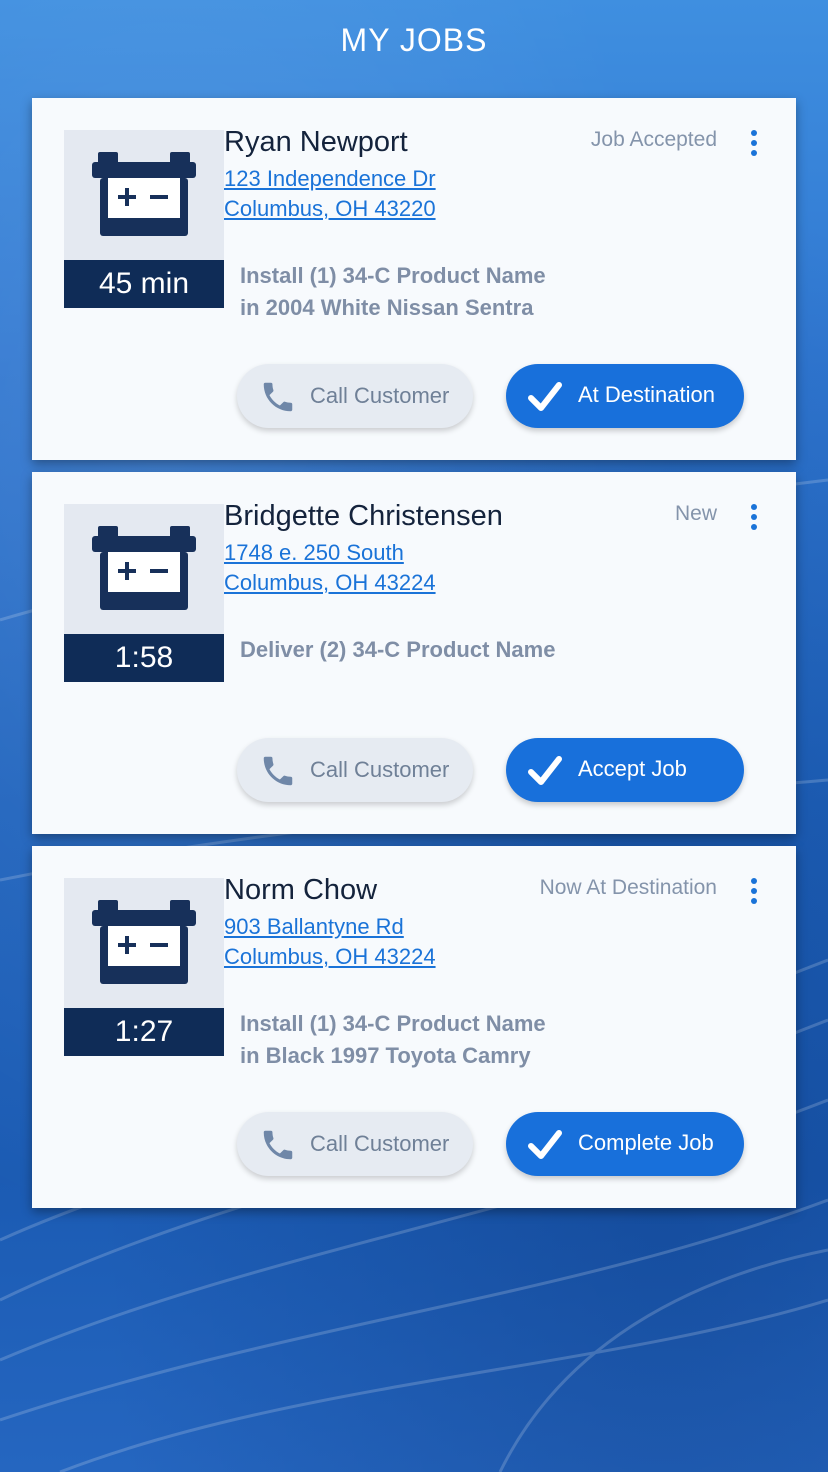 This screenshot has height=1472, width=828. I want to click on at-destination-label: At Destination, so click(646, 394).